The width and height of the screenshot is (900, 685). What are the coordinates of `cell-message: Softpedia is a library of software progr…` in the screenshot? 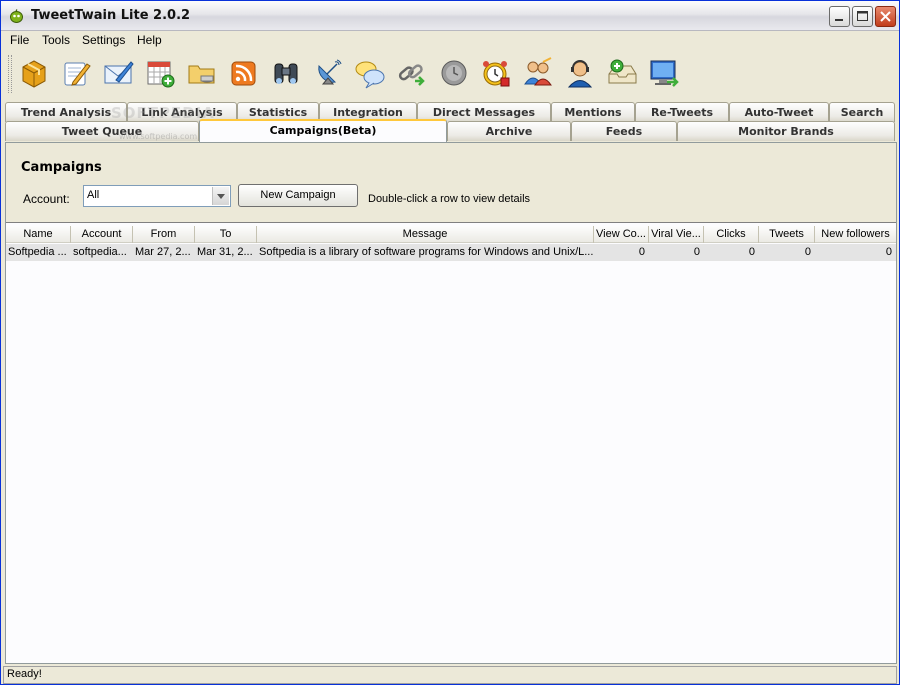 It's located at (426, 252).